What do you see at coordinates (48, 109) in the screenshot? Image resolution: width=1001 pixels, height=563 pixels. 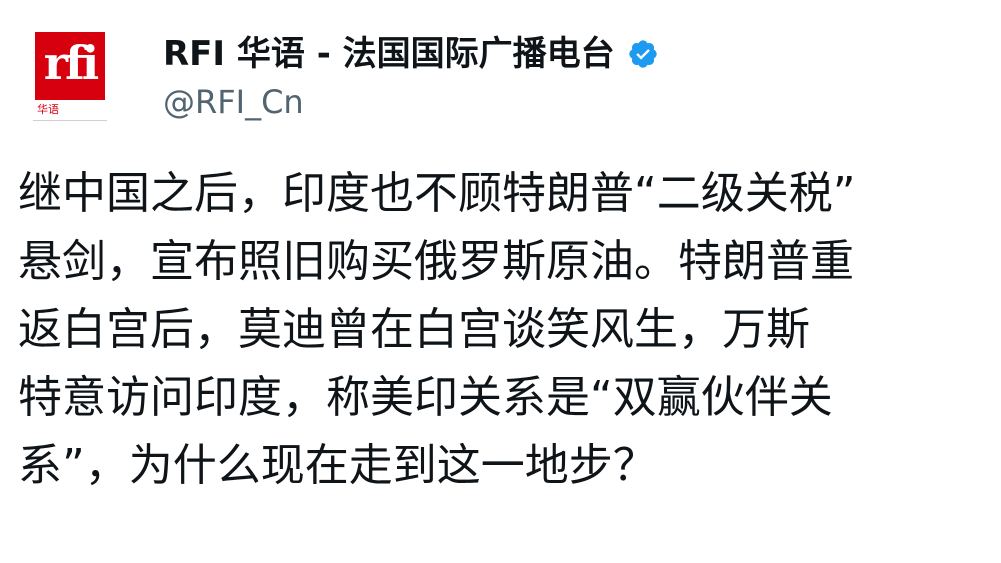 I see `rfi-logo-subtitle: 华语` at bounding box center [48, 109].